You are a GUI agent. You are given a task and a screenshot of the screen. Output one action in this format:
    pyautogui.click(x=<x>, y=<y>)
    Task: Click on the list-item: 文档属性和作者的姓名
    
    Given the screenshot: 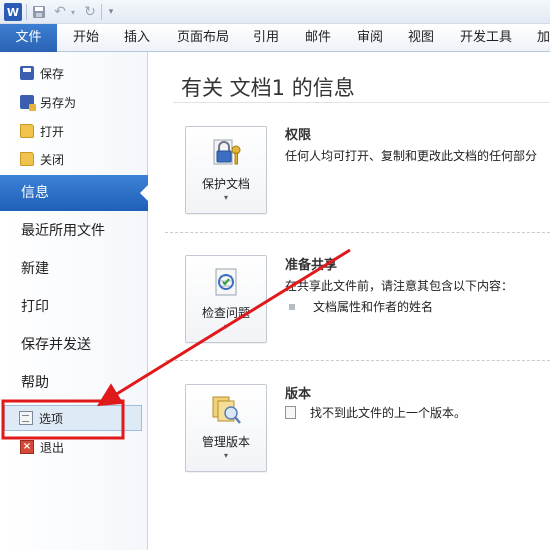 What is the action you would take?
    pyautogui.click(x=361, y=306)
    